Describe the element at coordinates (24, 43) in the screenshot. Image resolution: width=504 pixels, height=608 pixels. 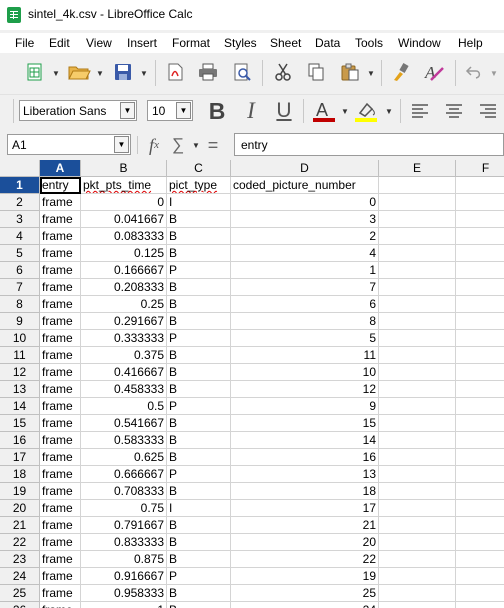
I see `menu-file: File` at that location.